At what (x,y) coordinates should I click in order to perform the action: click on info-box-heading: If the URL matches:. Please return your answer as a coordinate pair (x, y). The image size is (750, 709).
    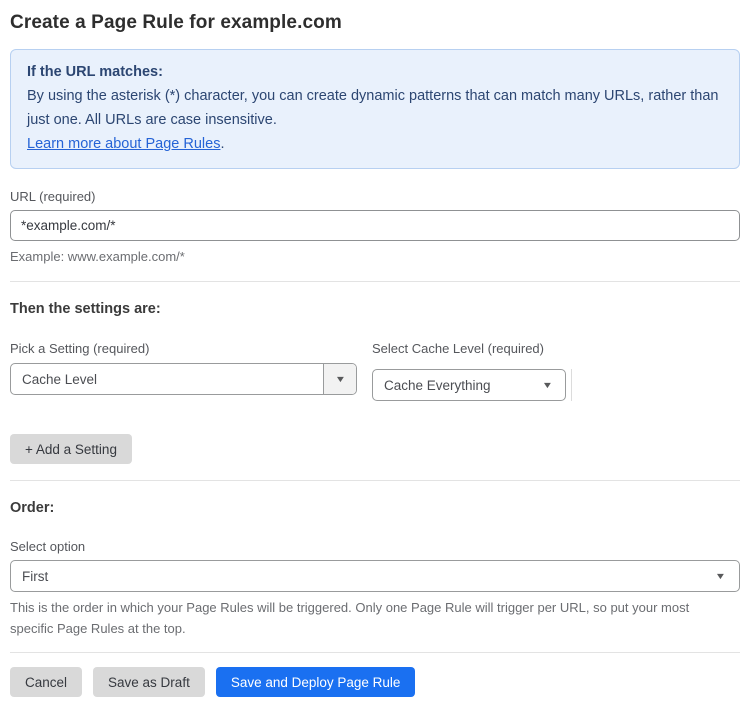
    Looking at the image, I should click on (95, 72).